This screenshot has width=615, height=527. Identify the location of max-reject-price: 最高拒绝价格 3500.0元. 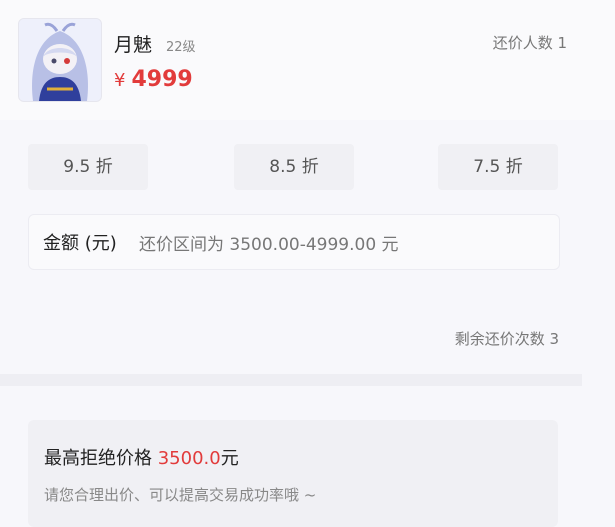
(141, 457).